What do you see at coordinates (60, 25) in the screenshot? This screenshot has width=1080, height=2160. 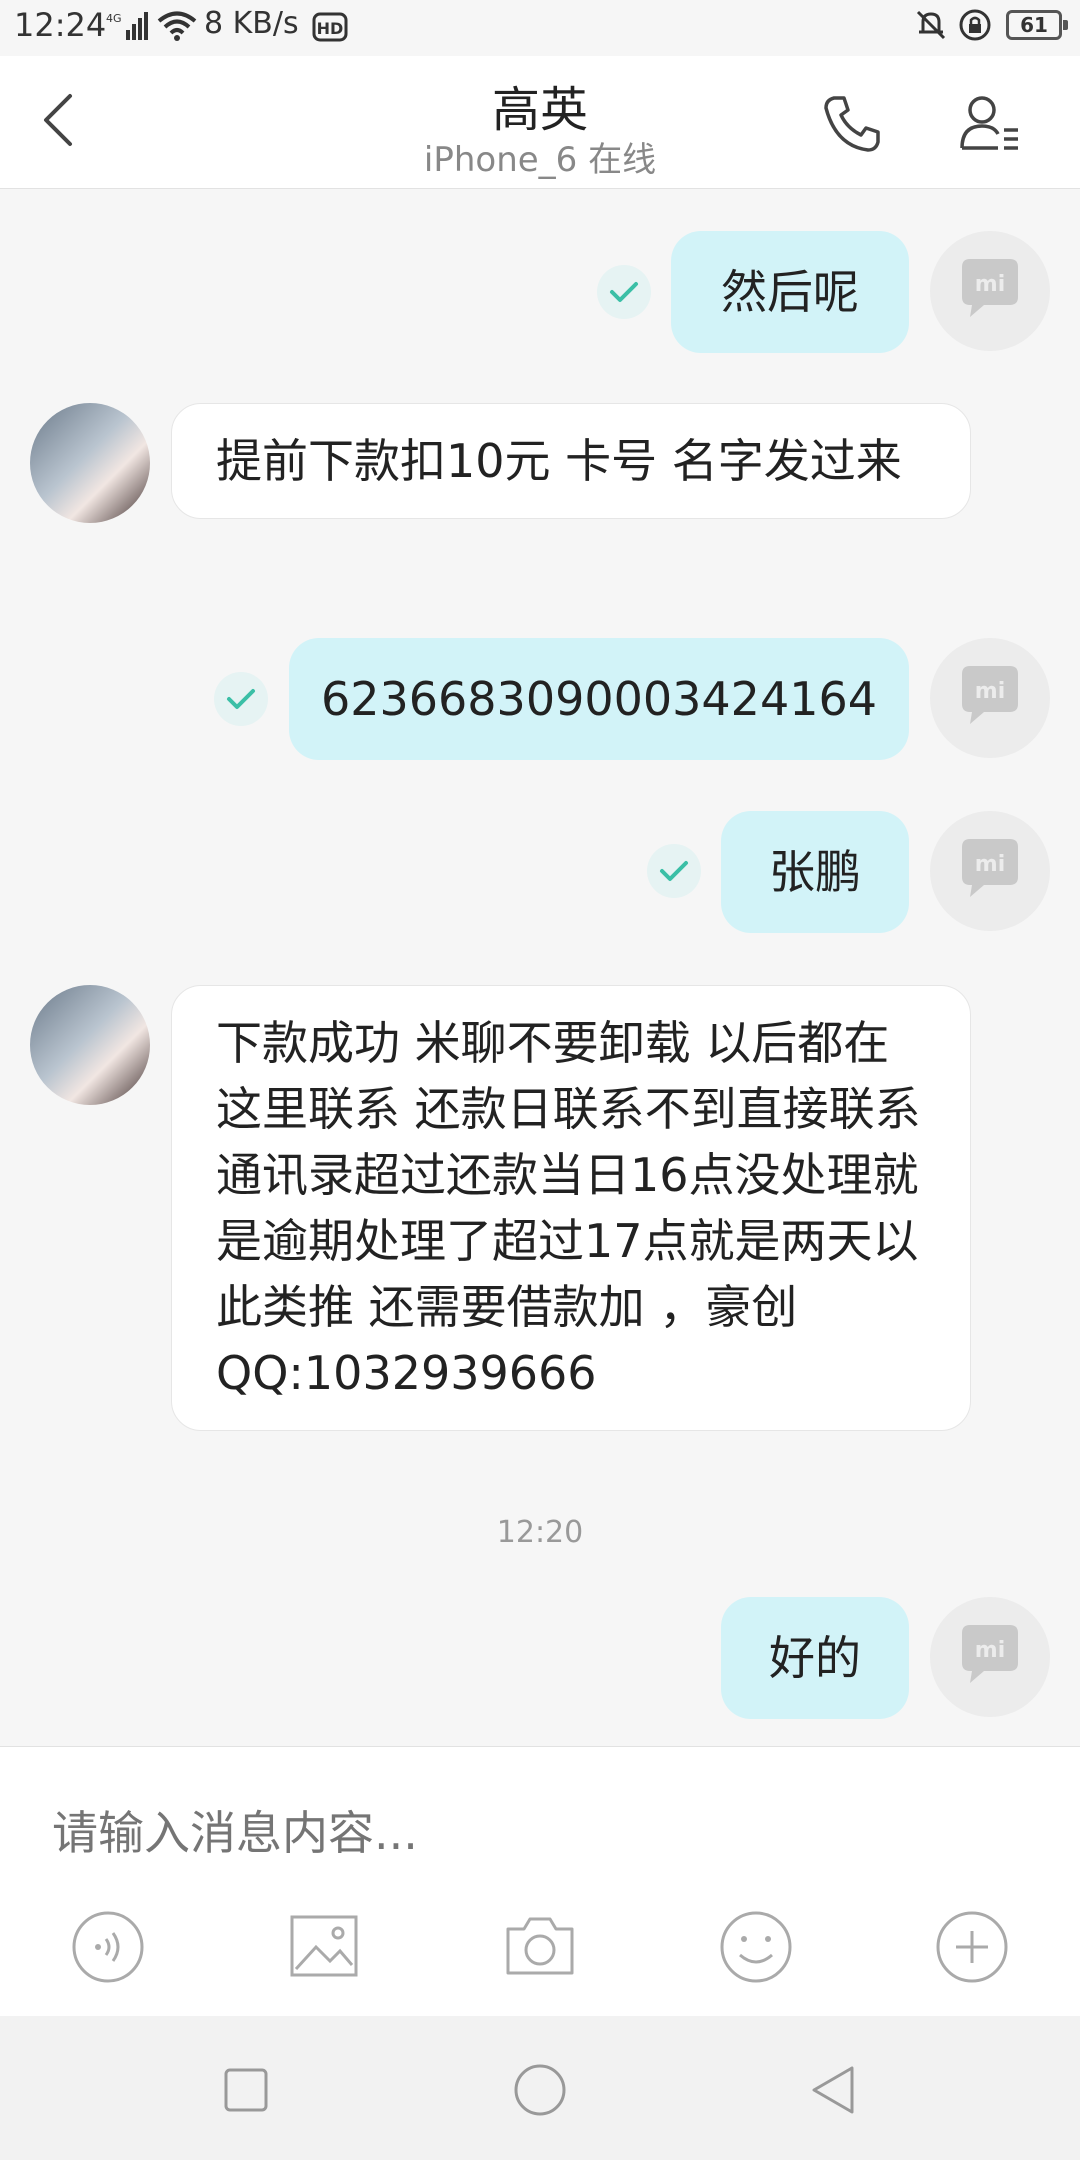 I see `status-time: 12:24` at bounding box center [60, 25].